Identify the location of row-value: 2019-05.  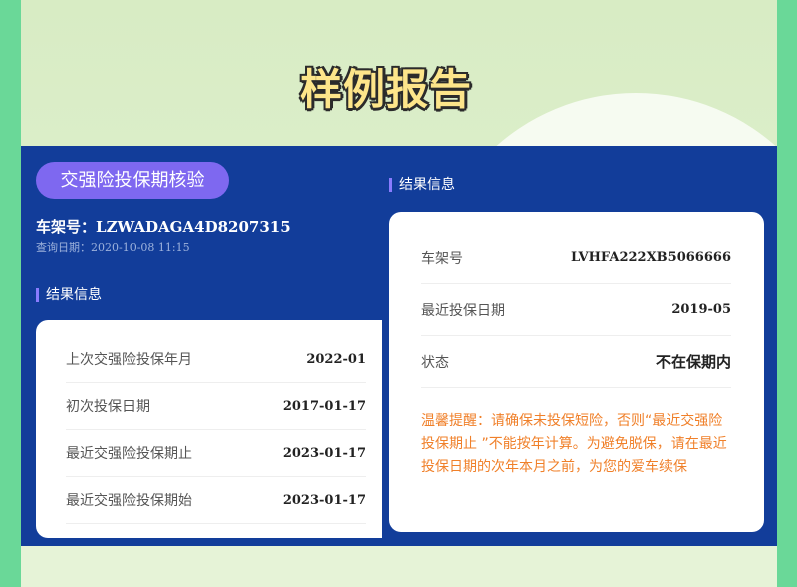
(701, 309).